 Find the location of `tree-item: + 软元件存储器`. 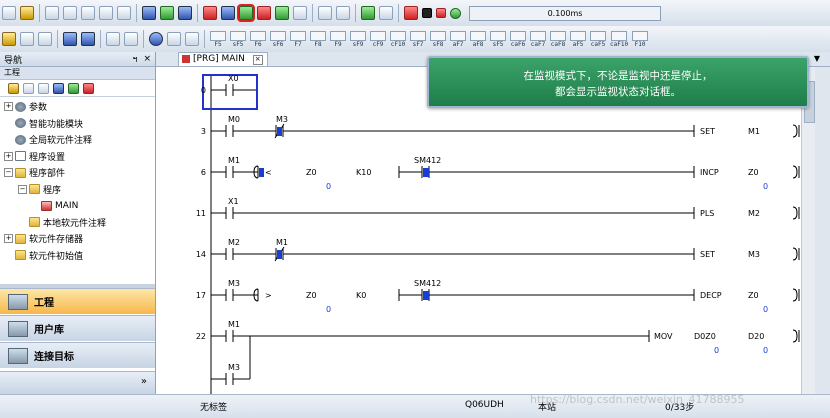

tree-item: + 软元件存储器 is located at coordinates (43, 238).